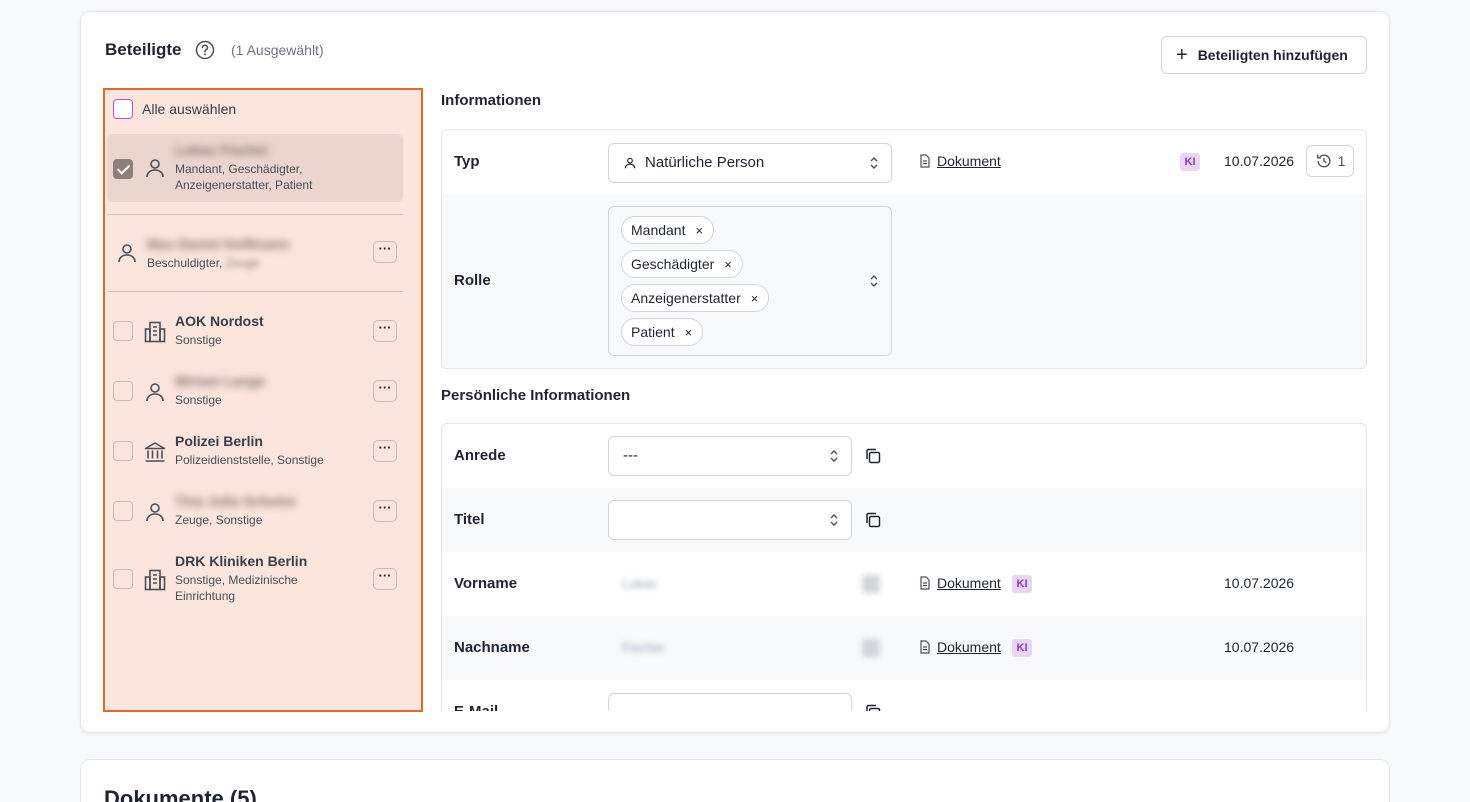  I want to click on anrede-select: ---, so click(730, 456).